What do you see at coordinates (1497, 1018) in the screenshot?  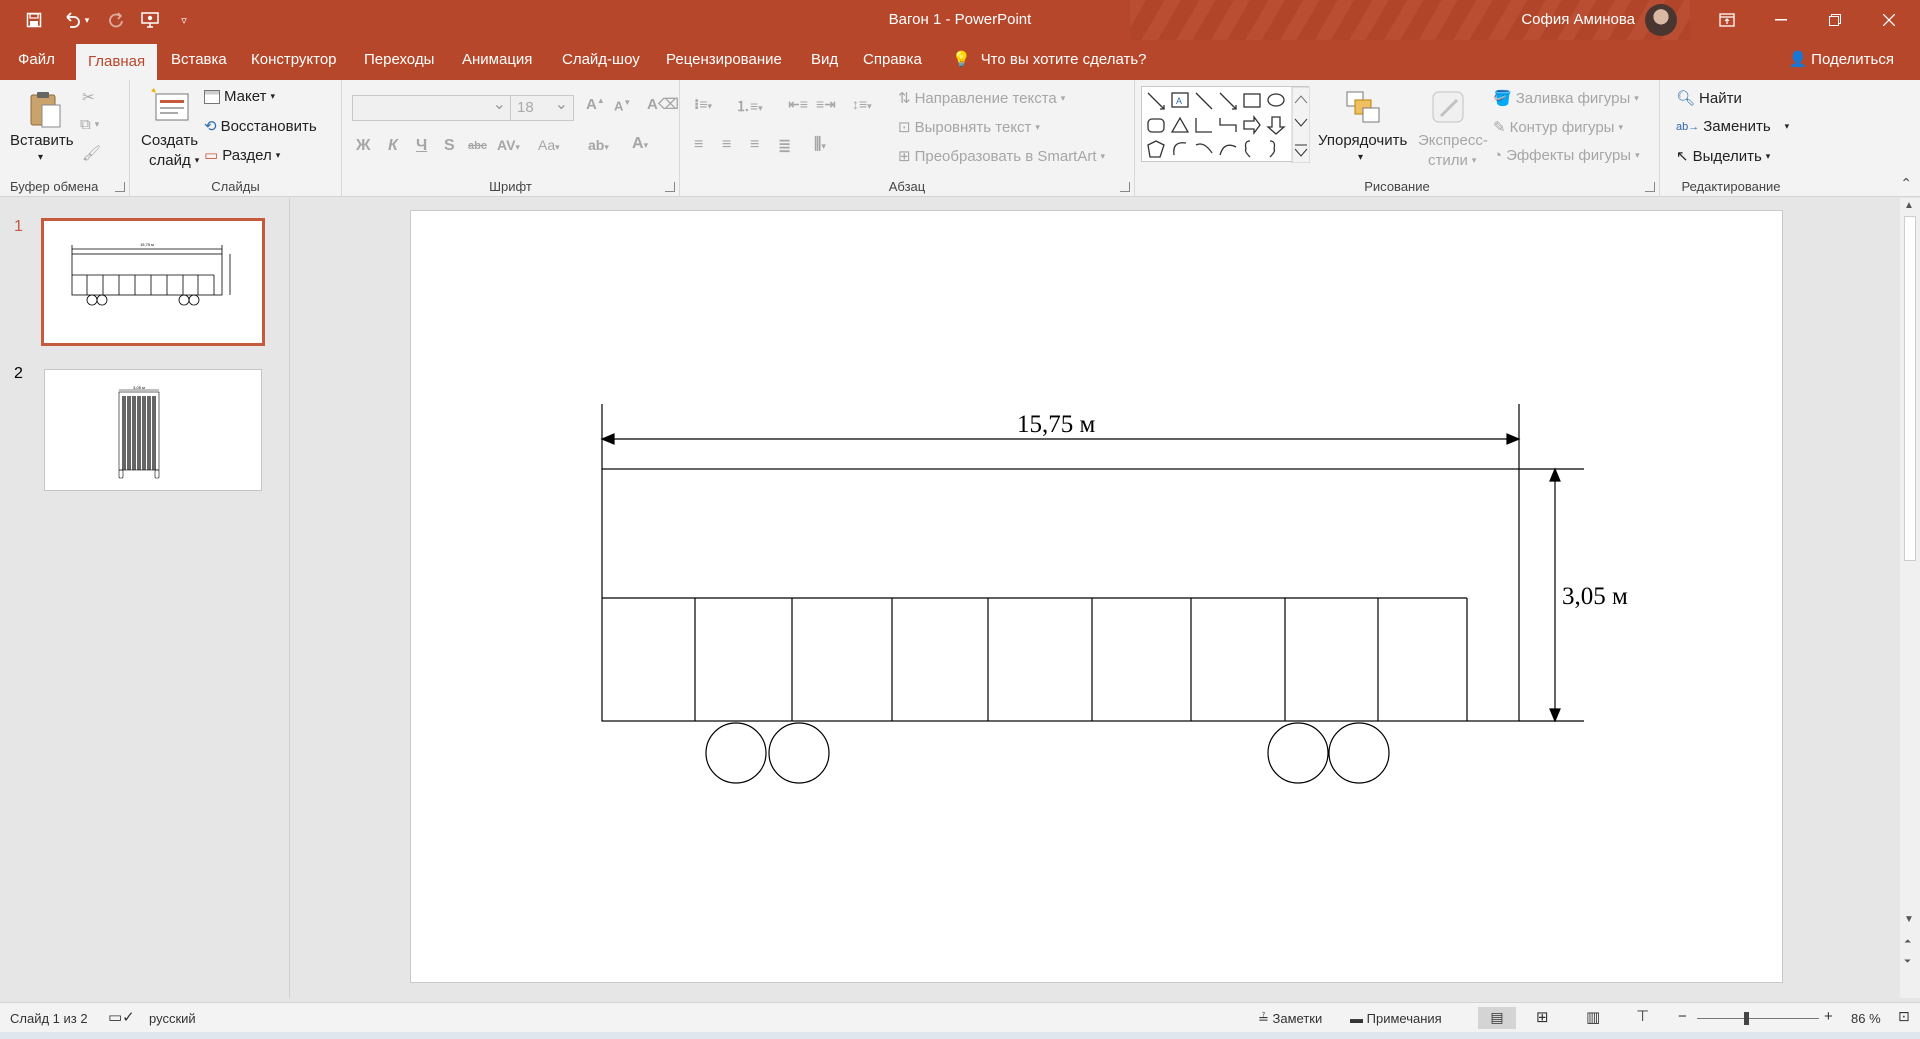 I see `normal-view-icon: ▤` at bounding box center [1497, 1018].